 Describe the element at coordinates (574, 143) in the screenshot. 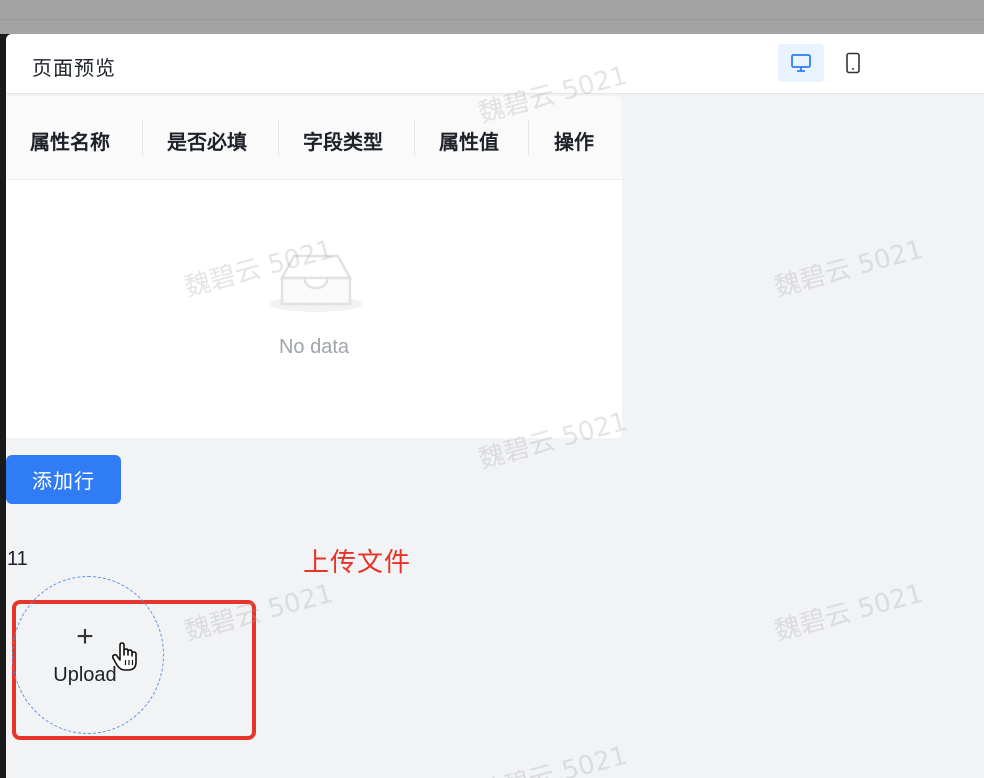

I see `column-header-actions: 操作` at that location.